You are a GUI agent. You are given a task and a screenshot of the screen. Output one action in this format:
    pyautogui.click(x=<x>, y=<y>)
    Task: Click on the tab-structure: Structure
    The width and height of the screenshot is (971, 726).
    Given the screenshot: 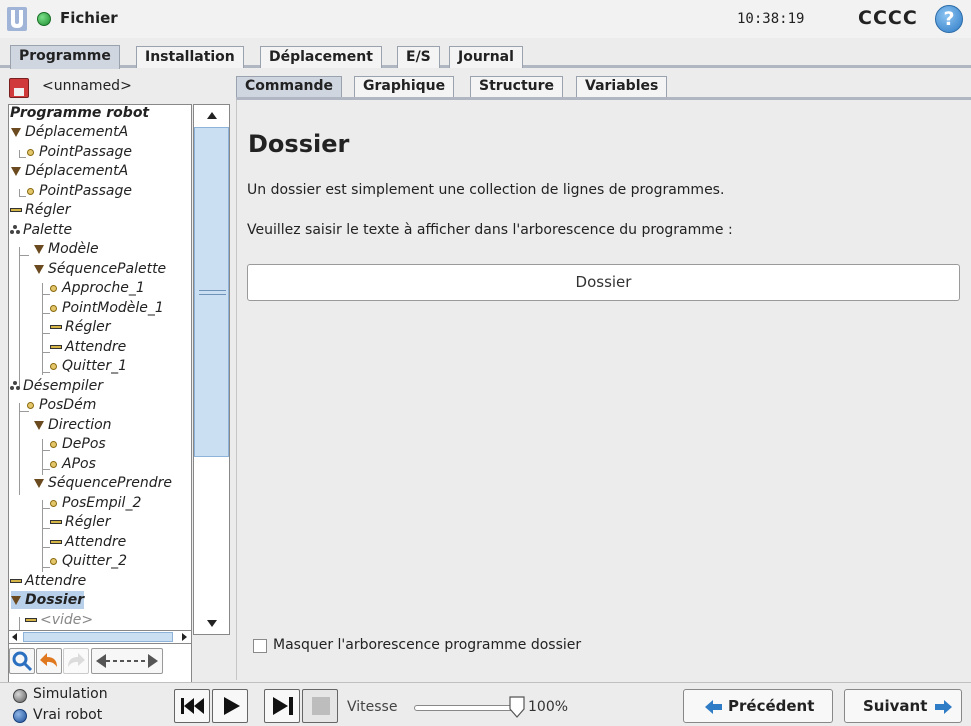 What is the action you would take?
    pyautogui.click(x=517, y=86)
    